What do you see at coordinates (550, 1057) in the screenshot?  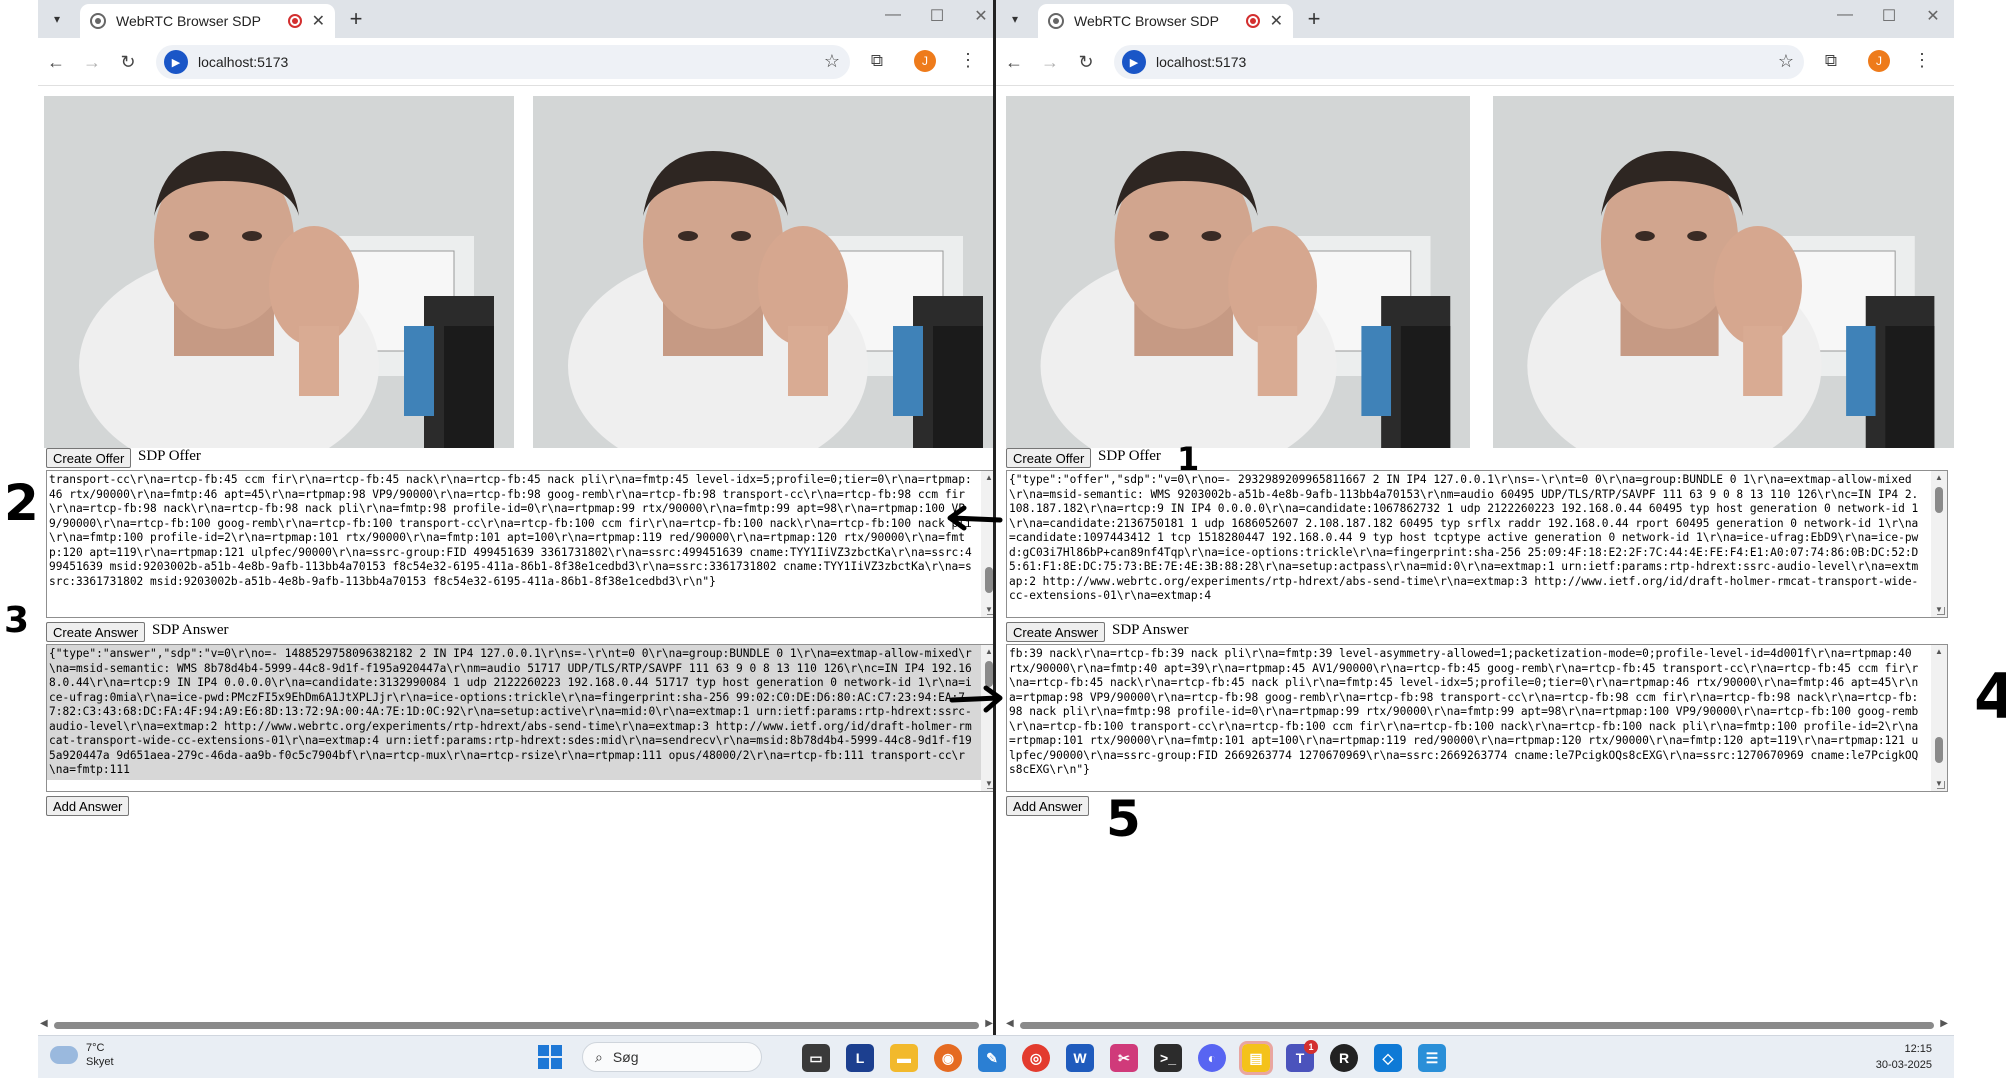 I see `windows-start-icon` at bounding box center [550, 1057].